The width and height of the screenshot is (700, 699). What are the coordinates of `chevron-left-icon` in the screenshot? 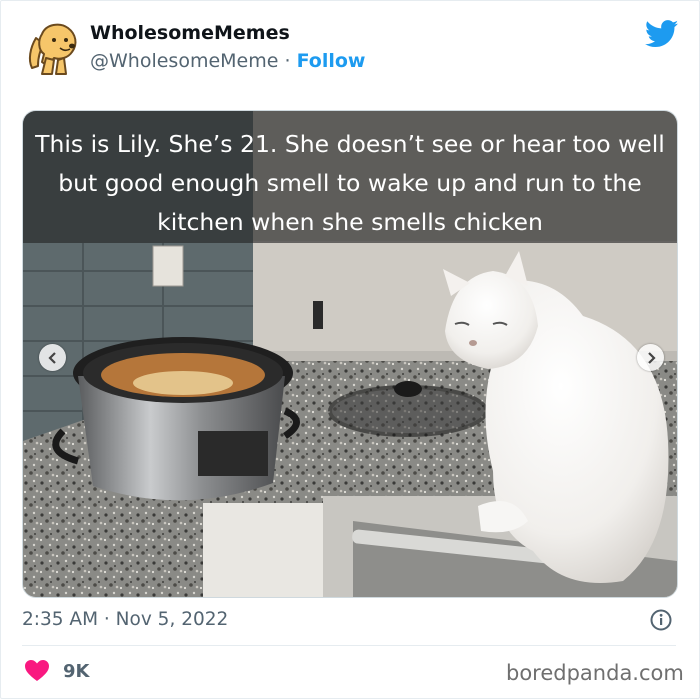 It's located at (51, 357).